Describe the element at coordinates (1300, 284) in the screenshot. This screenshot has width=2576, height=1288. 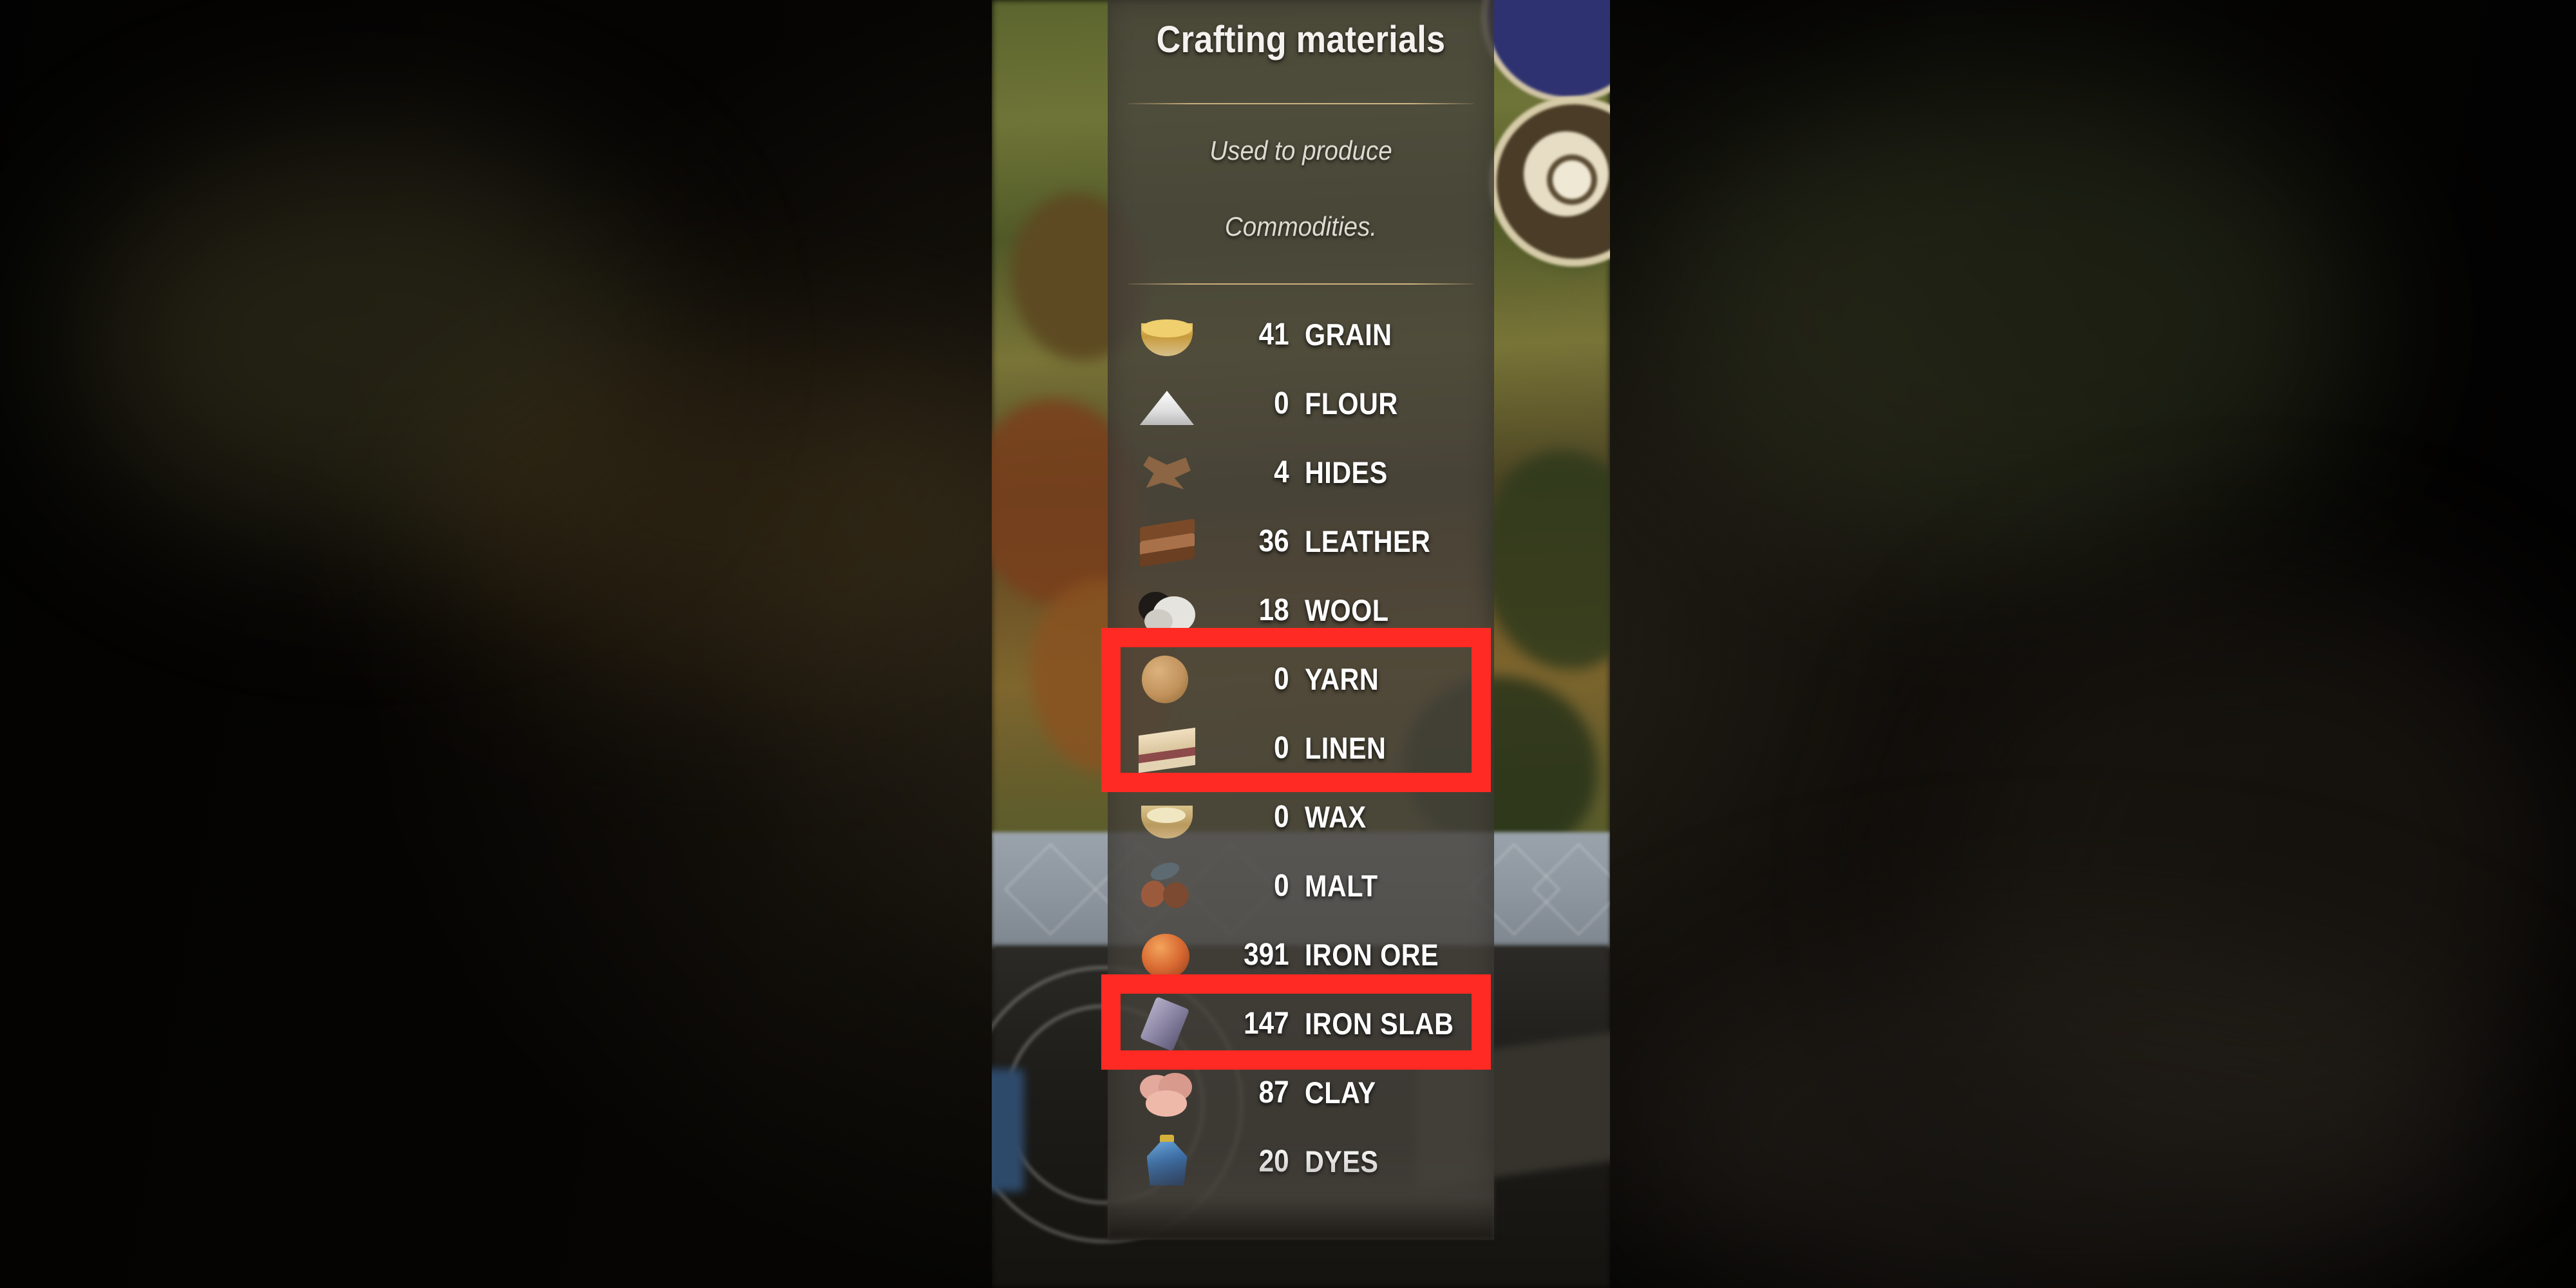
I see `divider-bottom` at that location.